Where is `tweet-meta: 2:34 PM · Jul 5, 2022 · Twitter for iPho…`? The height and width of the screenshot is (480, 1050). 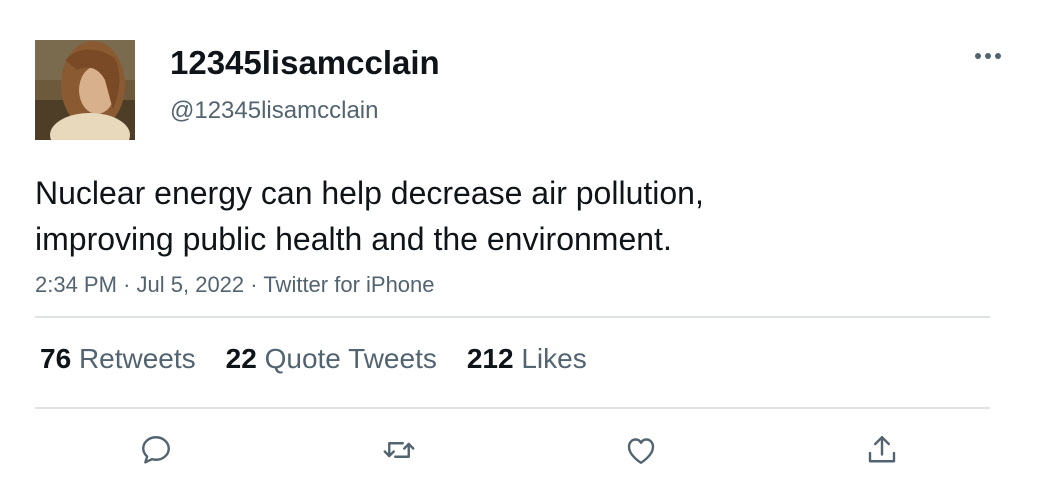
tweet-meta: 2:34 PM · Jul 5, 2022 · Twitter for iPho… is located at coordinates (235, 285).